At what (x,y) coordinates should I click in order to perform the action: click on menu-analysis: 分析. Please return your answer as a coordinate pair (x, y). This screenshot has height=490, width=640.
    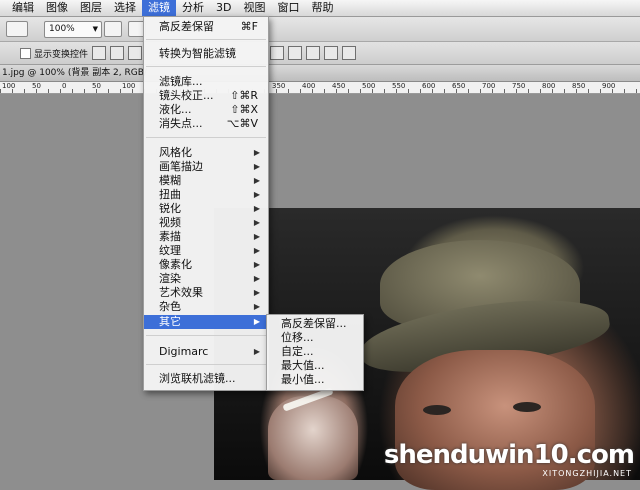
    Looking at the image, I should click on (193, 8).